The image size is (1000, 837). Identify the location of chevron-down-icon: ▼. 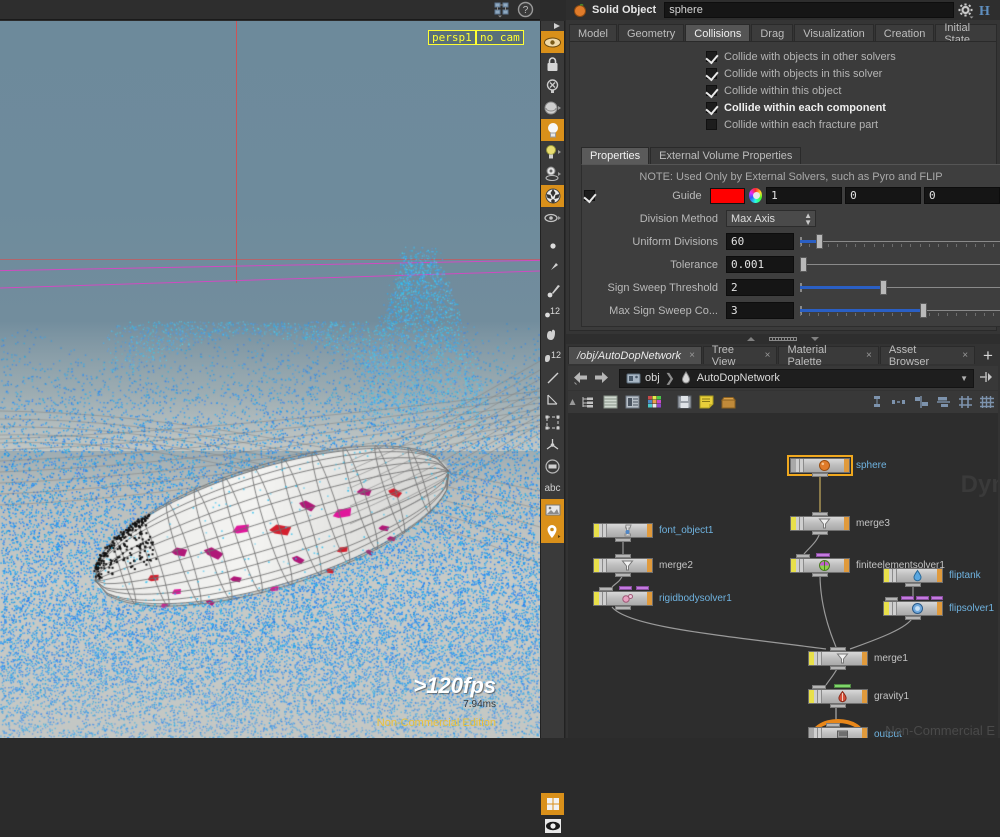
(964, 378).